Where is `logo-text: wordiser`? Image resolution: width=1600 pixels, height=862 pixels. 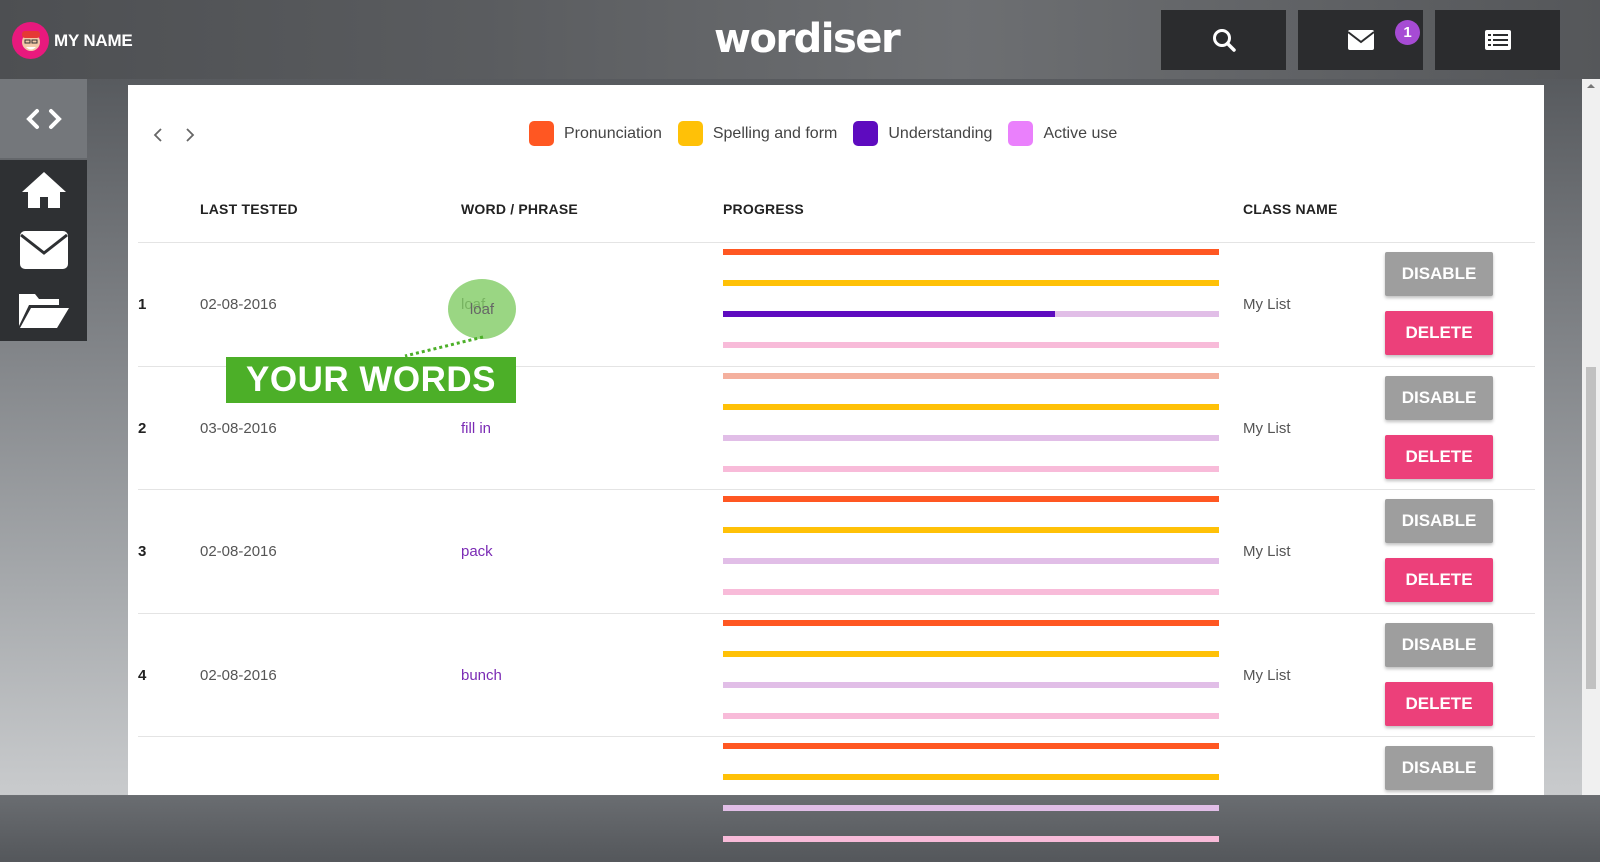 logo-text: wordiser is located at coordinates (807, 39).